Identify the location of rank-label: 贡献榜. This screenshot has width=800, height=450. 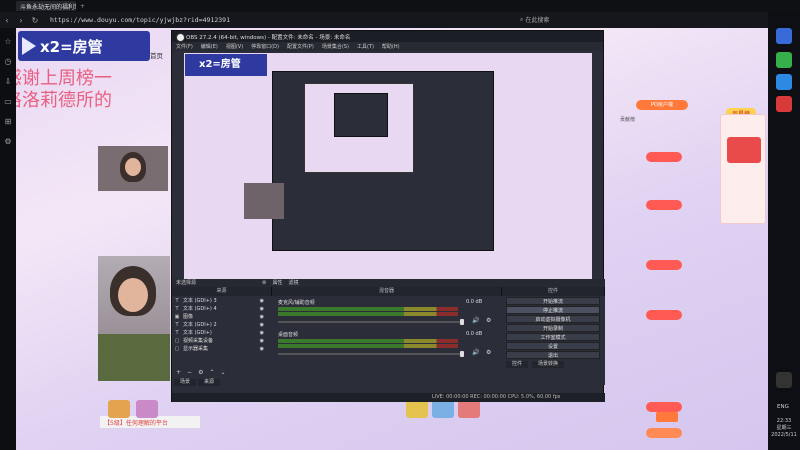
(627, 119).